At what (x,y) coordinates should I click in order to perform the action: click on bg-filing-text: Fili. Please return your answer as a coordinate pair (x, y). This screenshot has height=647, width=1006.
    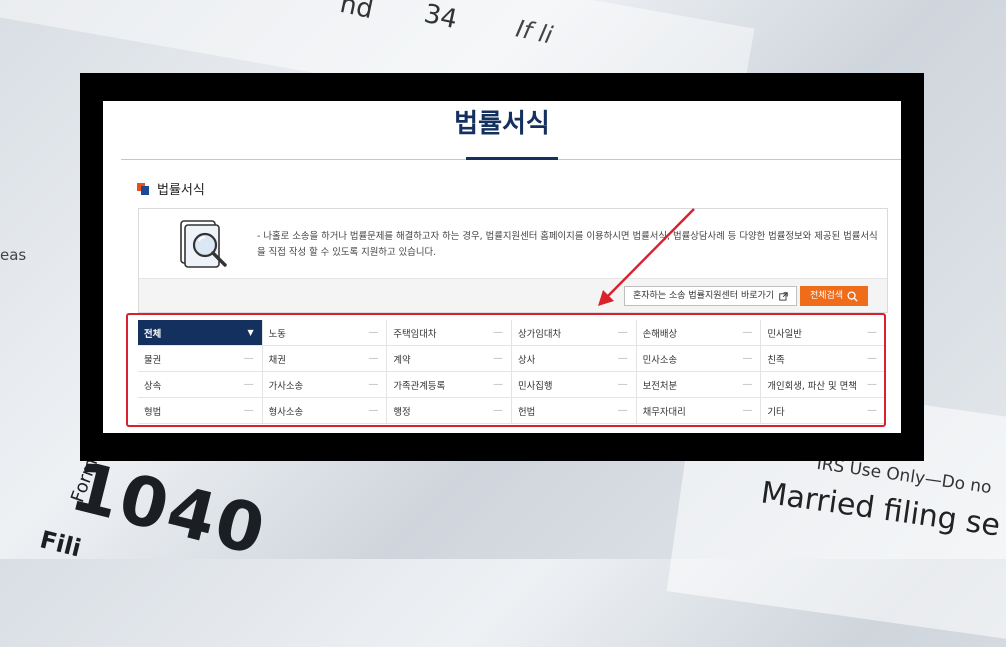
    Looking at the image, I should click on (60, 544).